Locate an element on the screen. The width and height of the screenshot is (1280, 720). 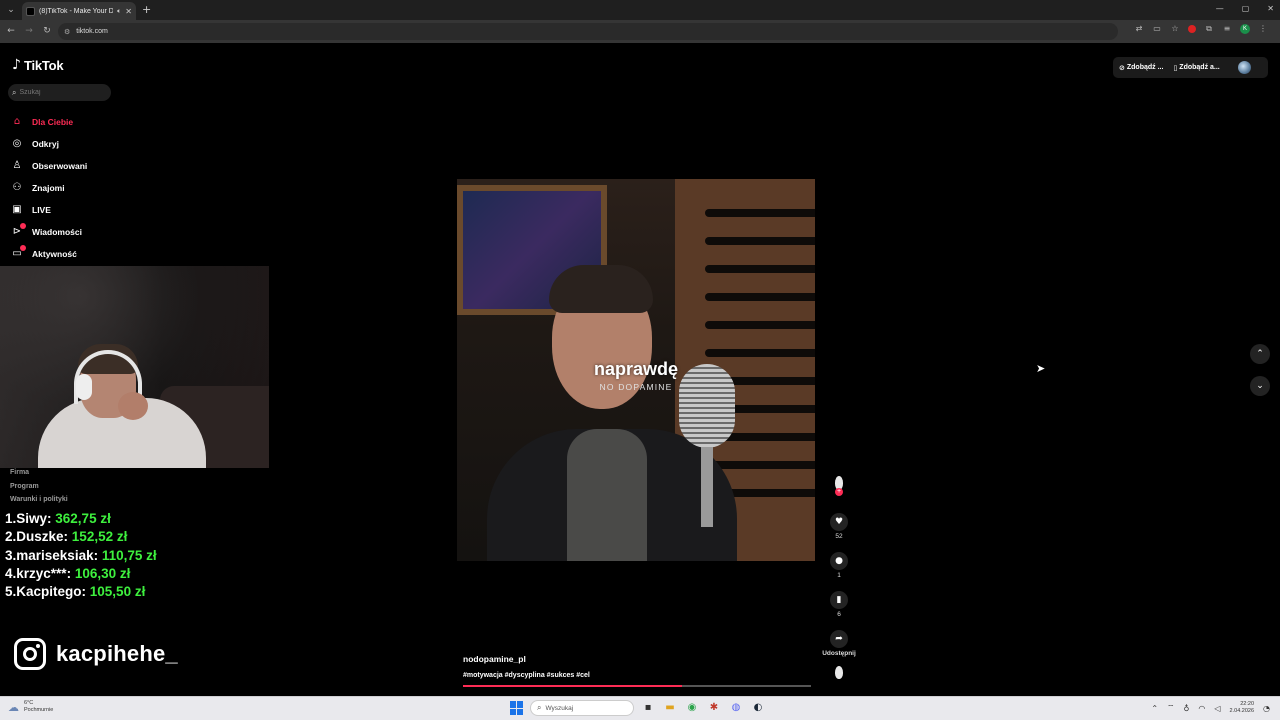
tiktok-logo: ♪ TikTok is located at coordinates (38, 65).